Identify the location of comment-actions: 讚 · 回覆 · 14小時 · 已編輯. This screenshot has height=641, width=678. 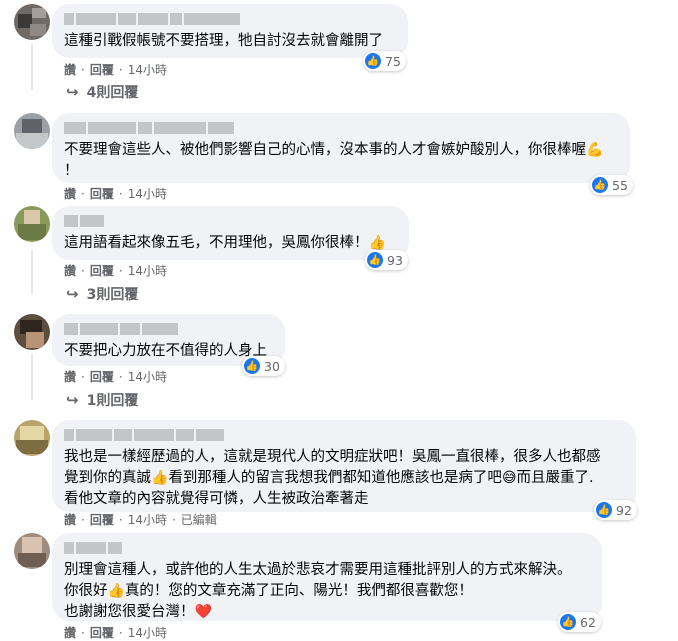
(140, 519).